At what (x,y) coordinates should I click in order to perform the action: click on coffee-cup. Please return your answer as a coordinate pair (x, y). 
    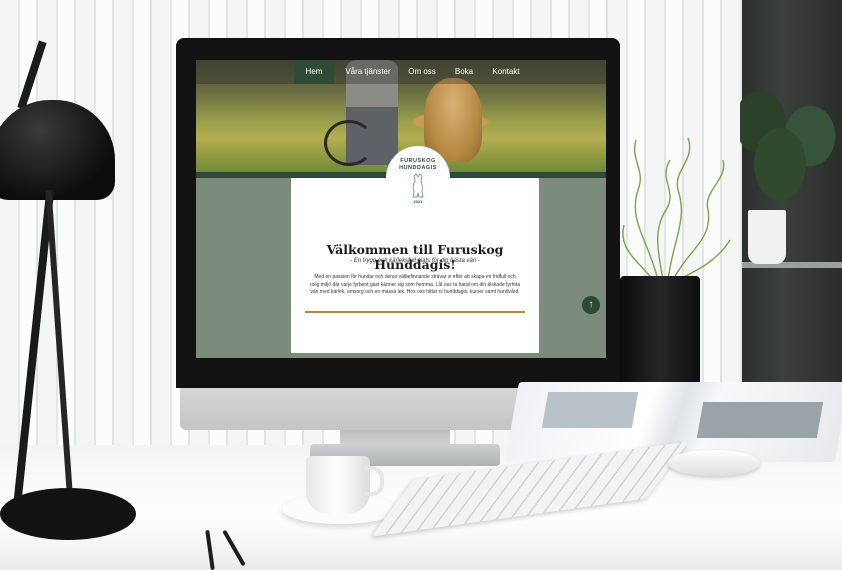
    Looking at the image, I should click on (338, 485).